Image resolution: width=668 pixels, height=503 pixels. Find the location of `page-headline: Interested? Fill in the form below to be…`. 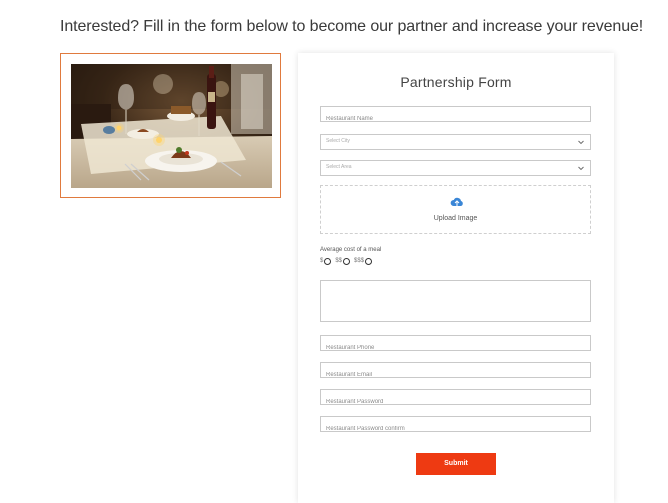

page-headline: Interested? Fill in the form below to be… is located at coordinates (352, 26).